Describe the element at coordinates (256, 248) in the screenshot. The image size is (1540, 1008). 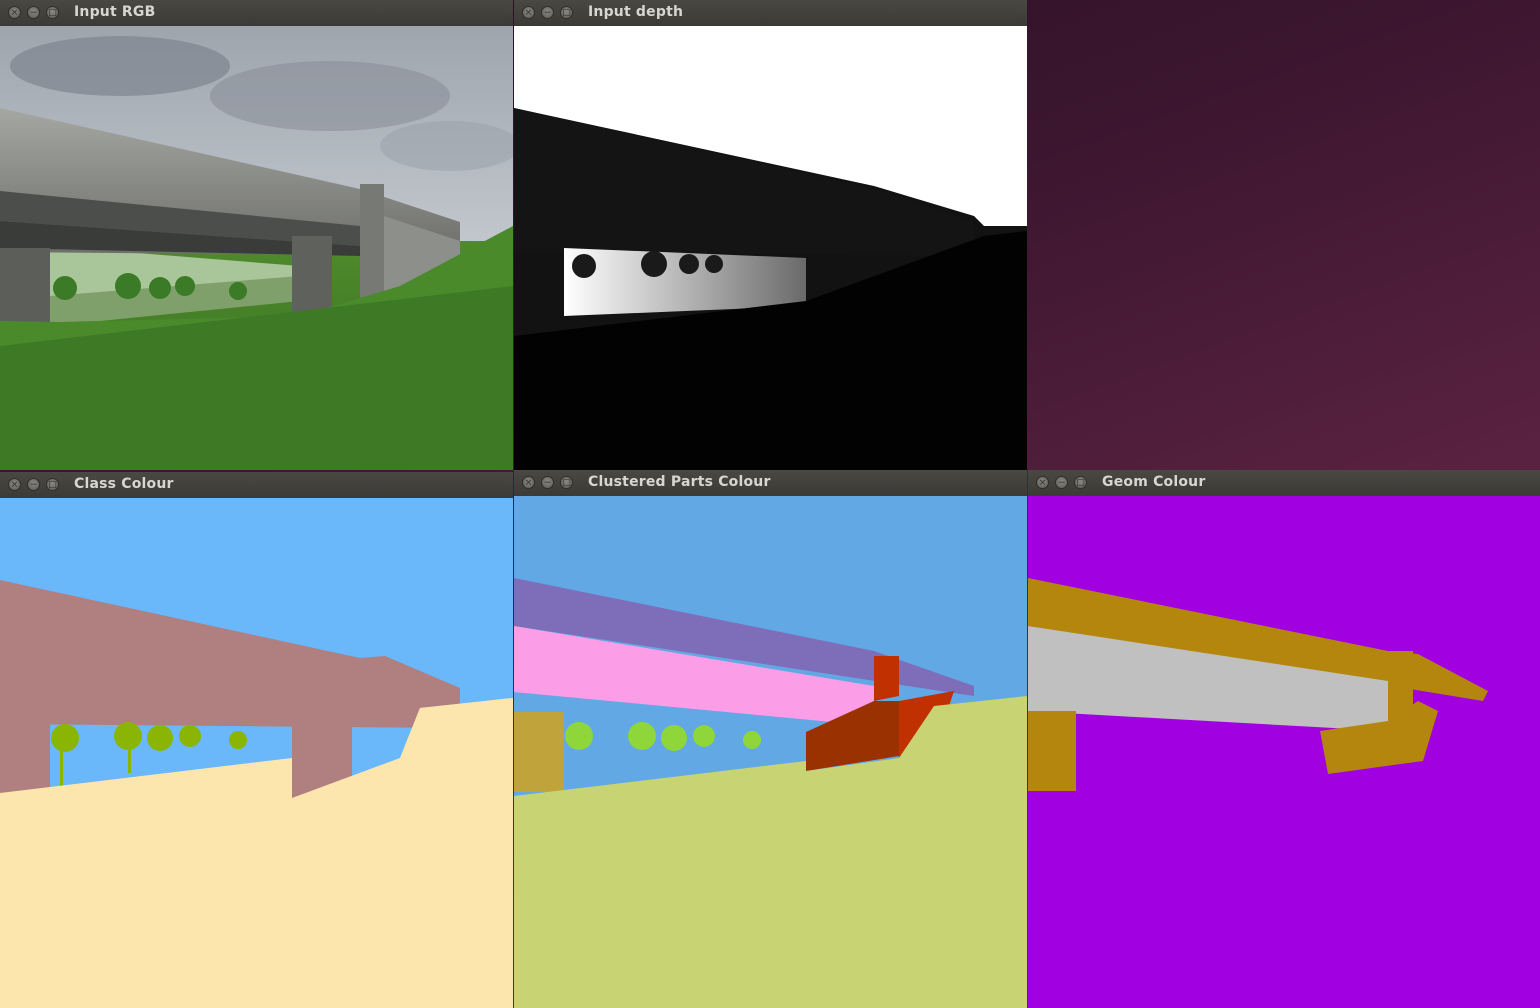
I see `image-input-rgb` at that location.